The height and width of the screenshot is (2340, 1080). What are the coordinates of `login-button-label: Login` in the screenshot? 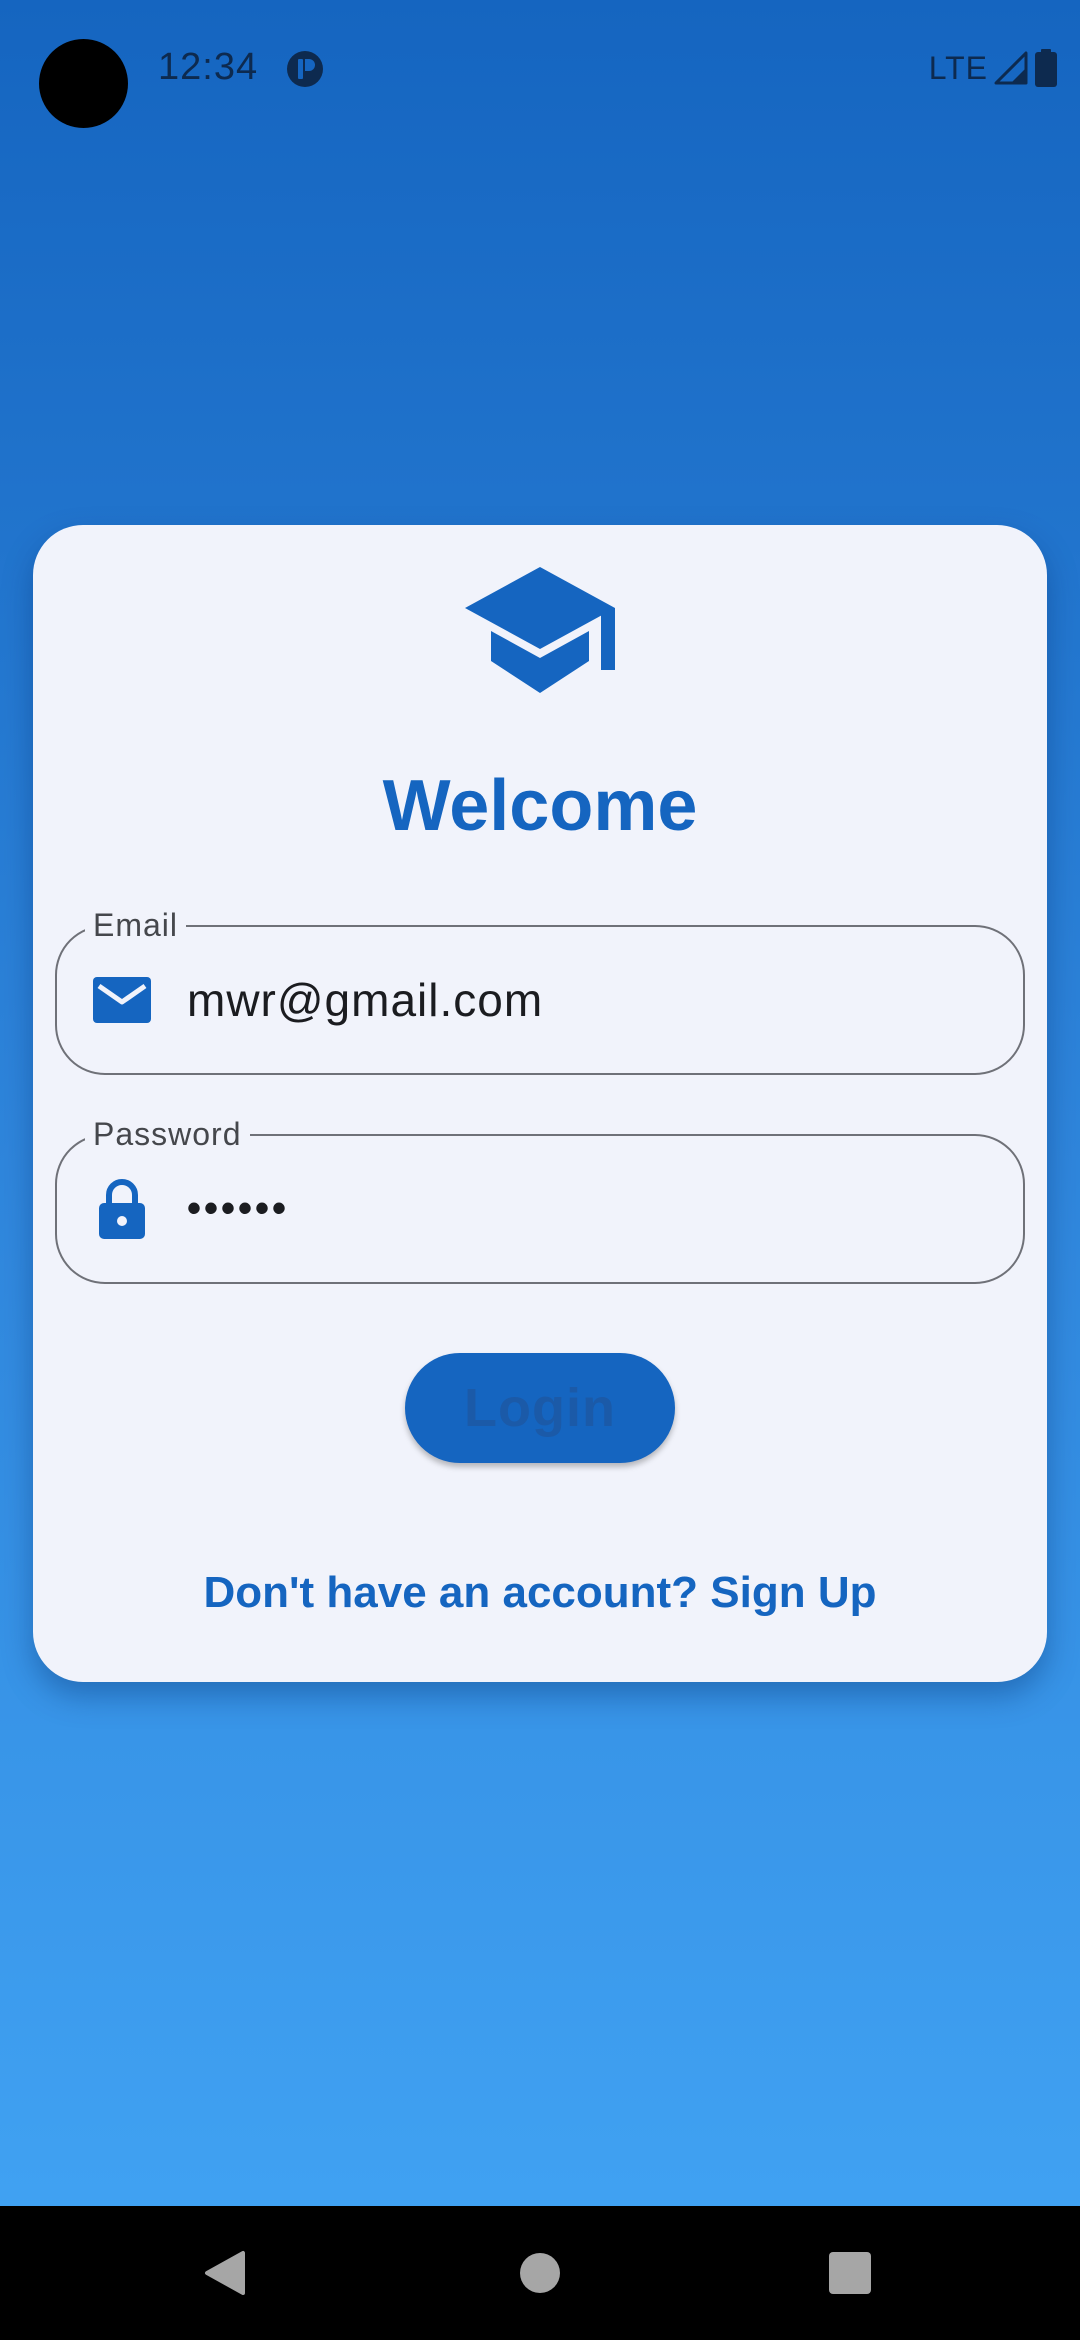 It's located at (540, 1408).